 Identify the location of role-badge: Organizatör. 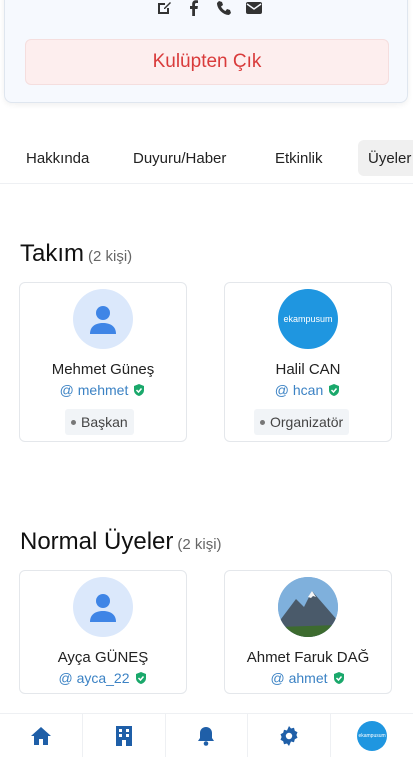
(302, 422).